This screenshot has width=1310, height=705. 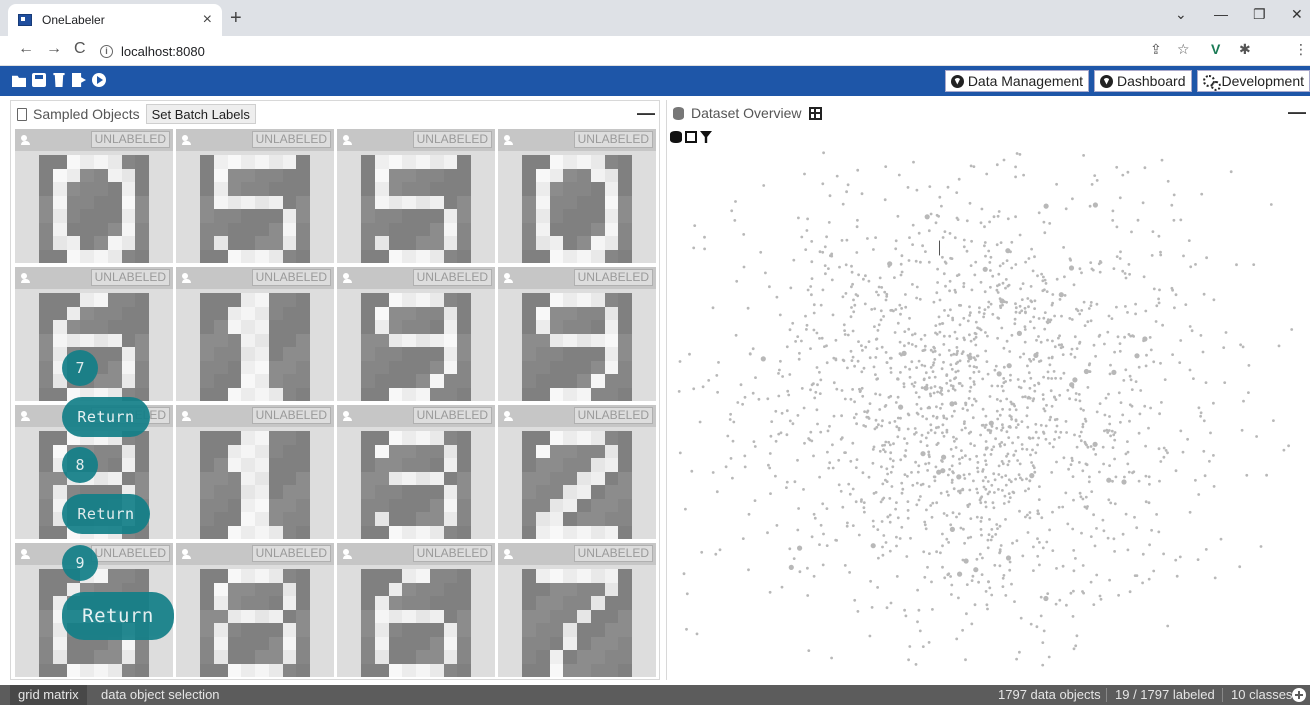 What do you see at coordinates (1183, 49) in the screenshot?
I see `bookmark-star-icon: ☆` at bounding box center [1183, 49].